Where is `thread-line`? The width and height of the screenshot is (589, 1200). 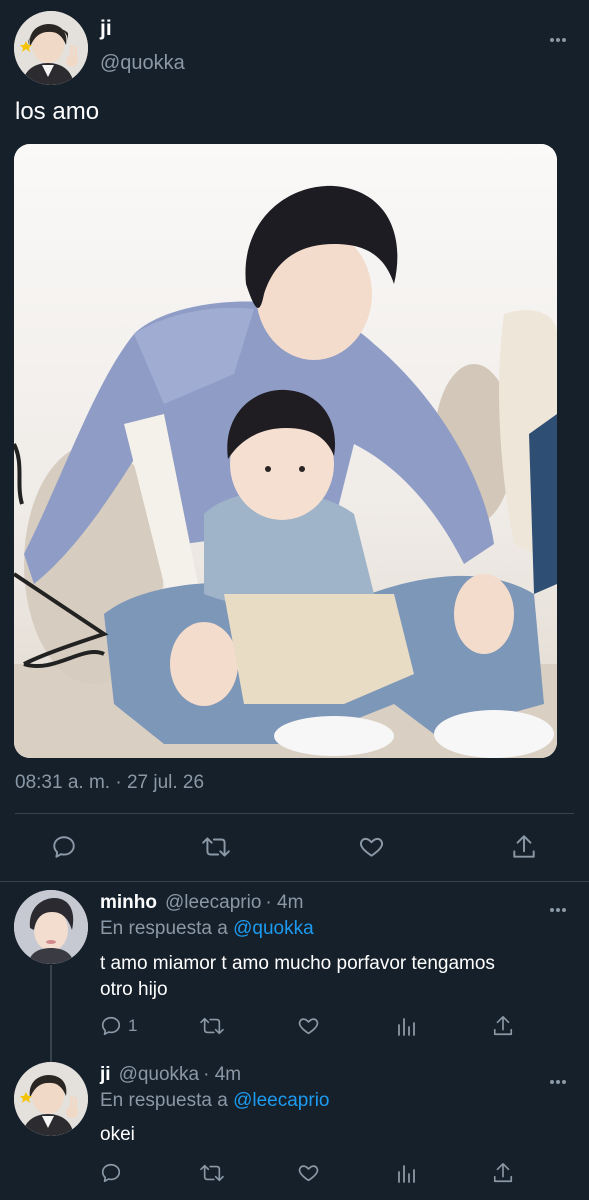
thread-line is located at coordinates (51, 1013).